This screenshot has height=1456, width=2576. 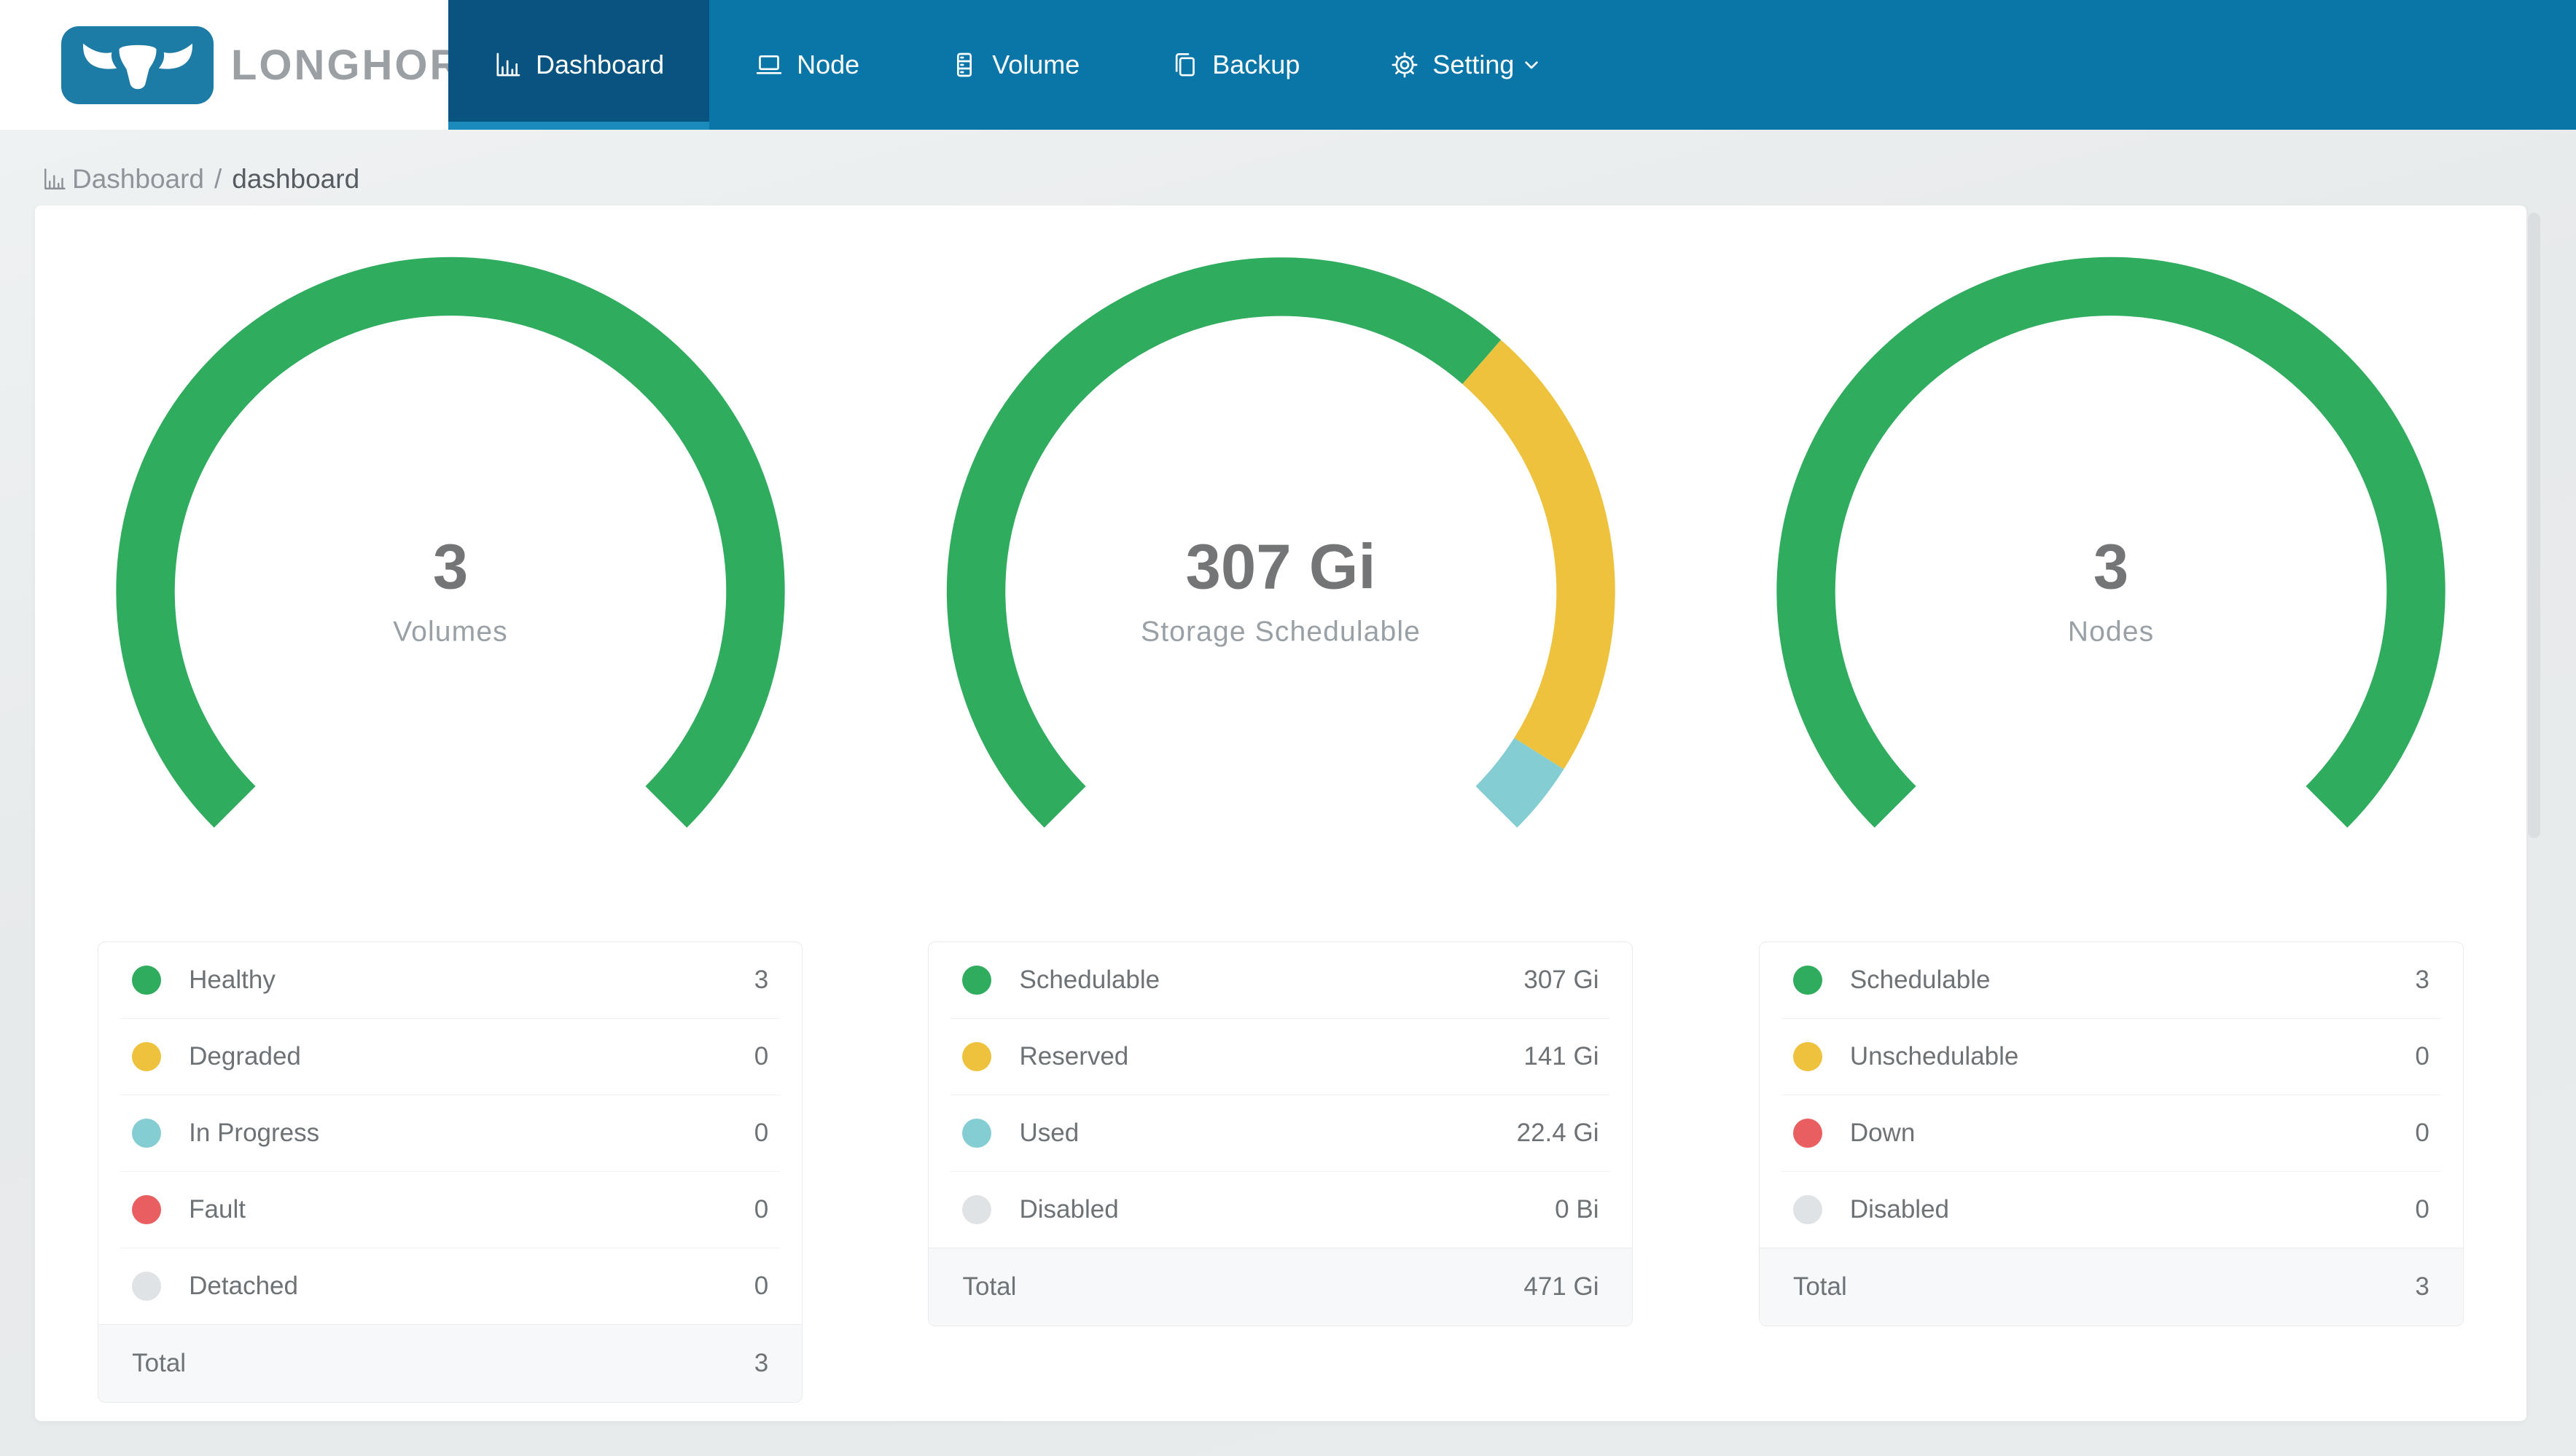 I want to click on nav-item-volume: Volume, so click(x=1015, y=65).